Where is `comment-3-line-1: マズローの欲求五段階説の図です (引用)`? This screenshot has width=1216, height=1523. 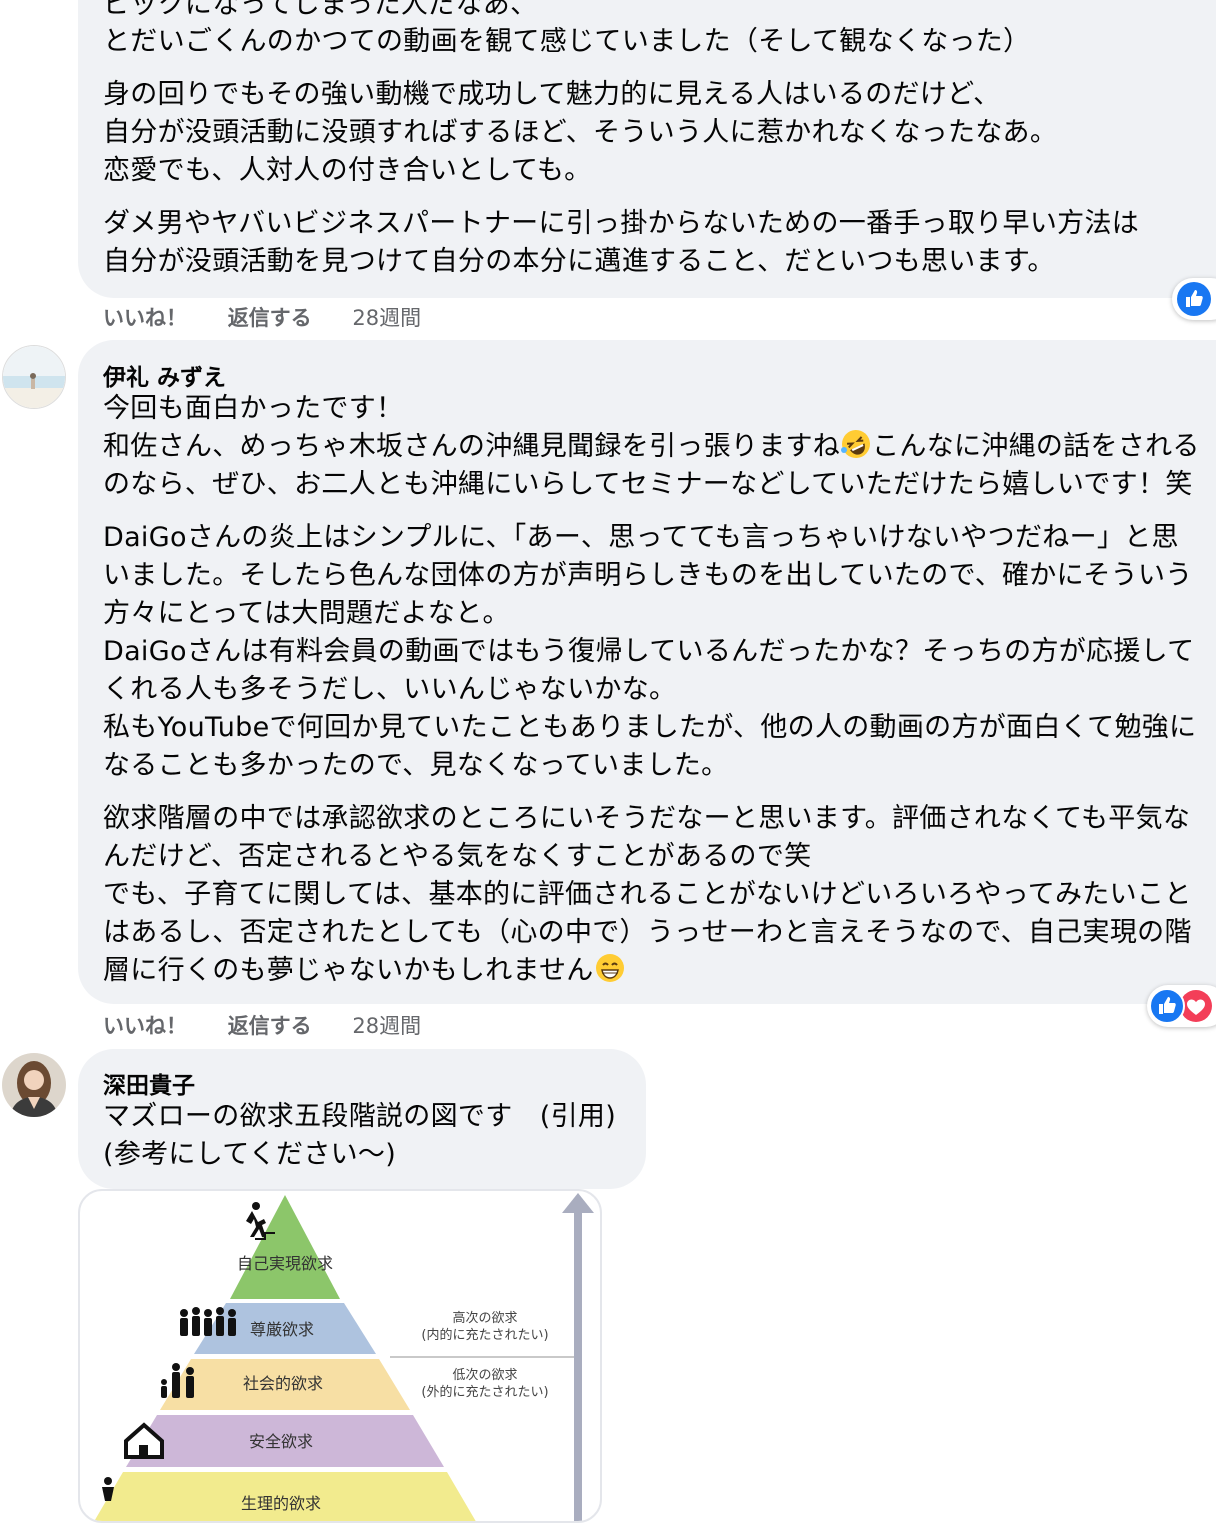
comment-3-line-1: マズローの欲求五段階説の図です (引用) is located at coordinates (360, 1116).